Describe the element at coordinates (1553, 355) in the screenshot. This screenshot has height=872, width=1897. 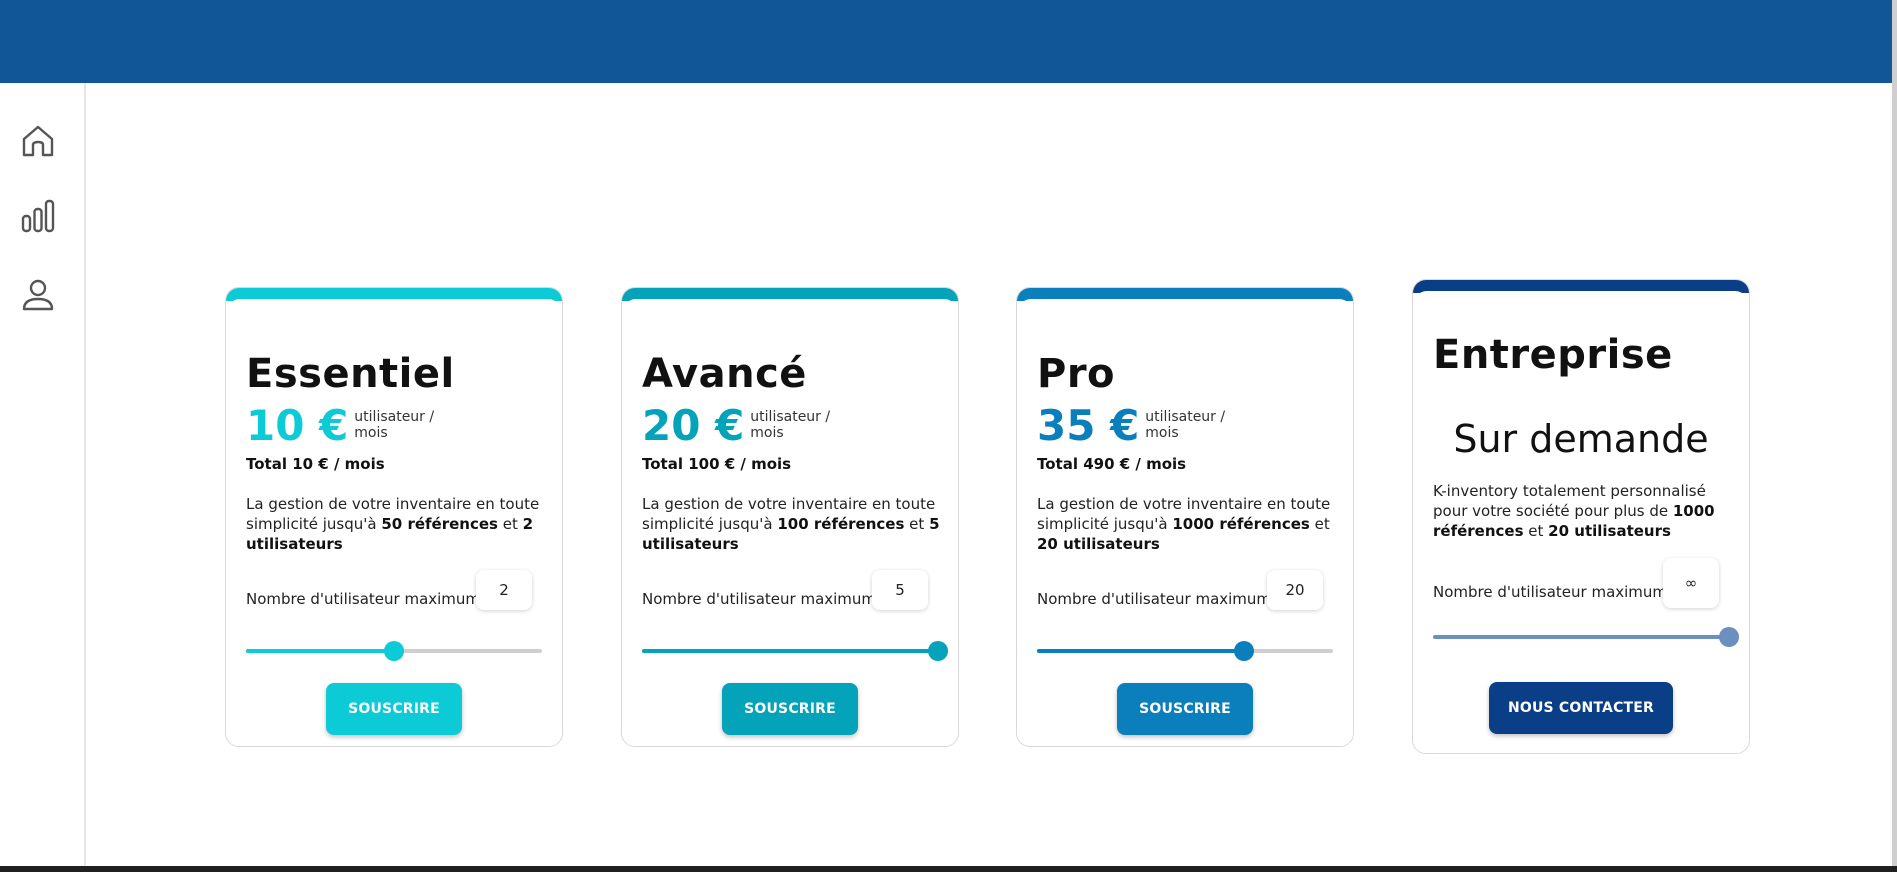
I see `plan-title: Entreprise` at that location.